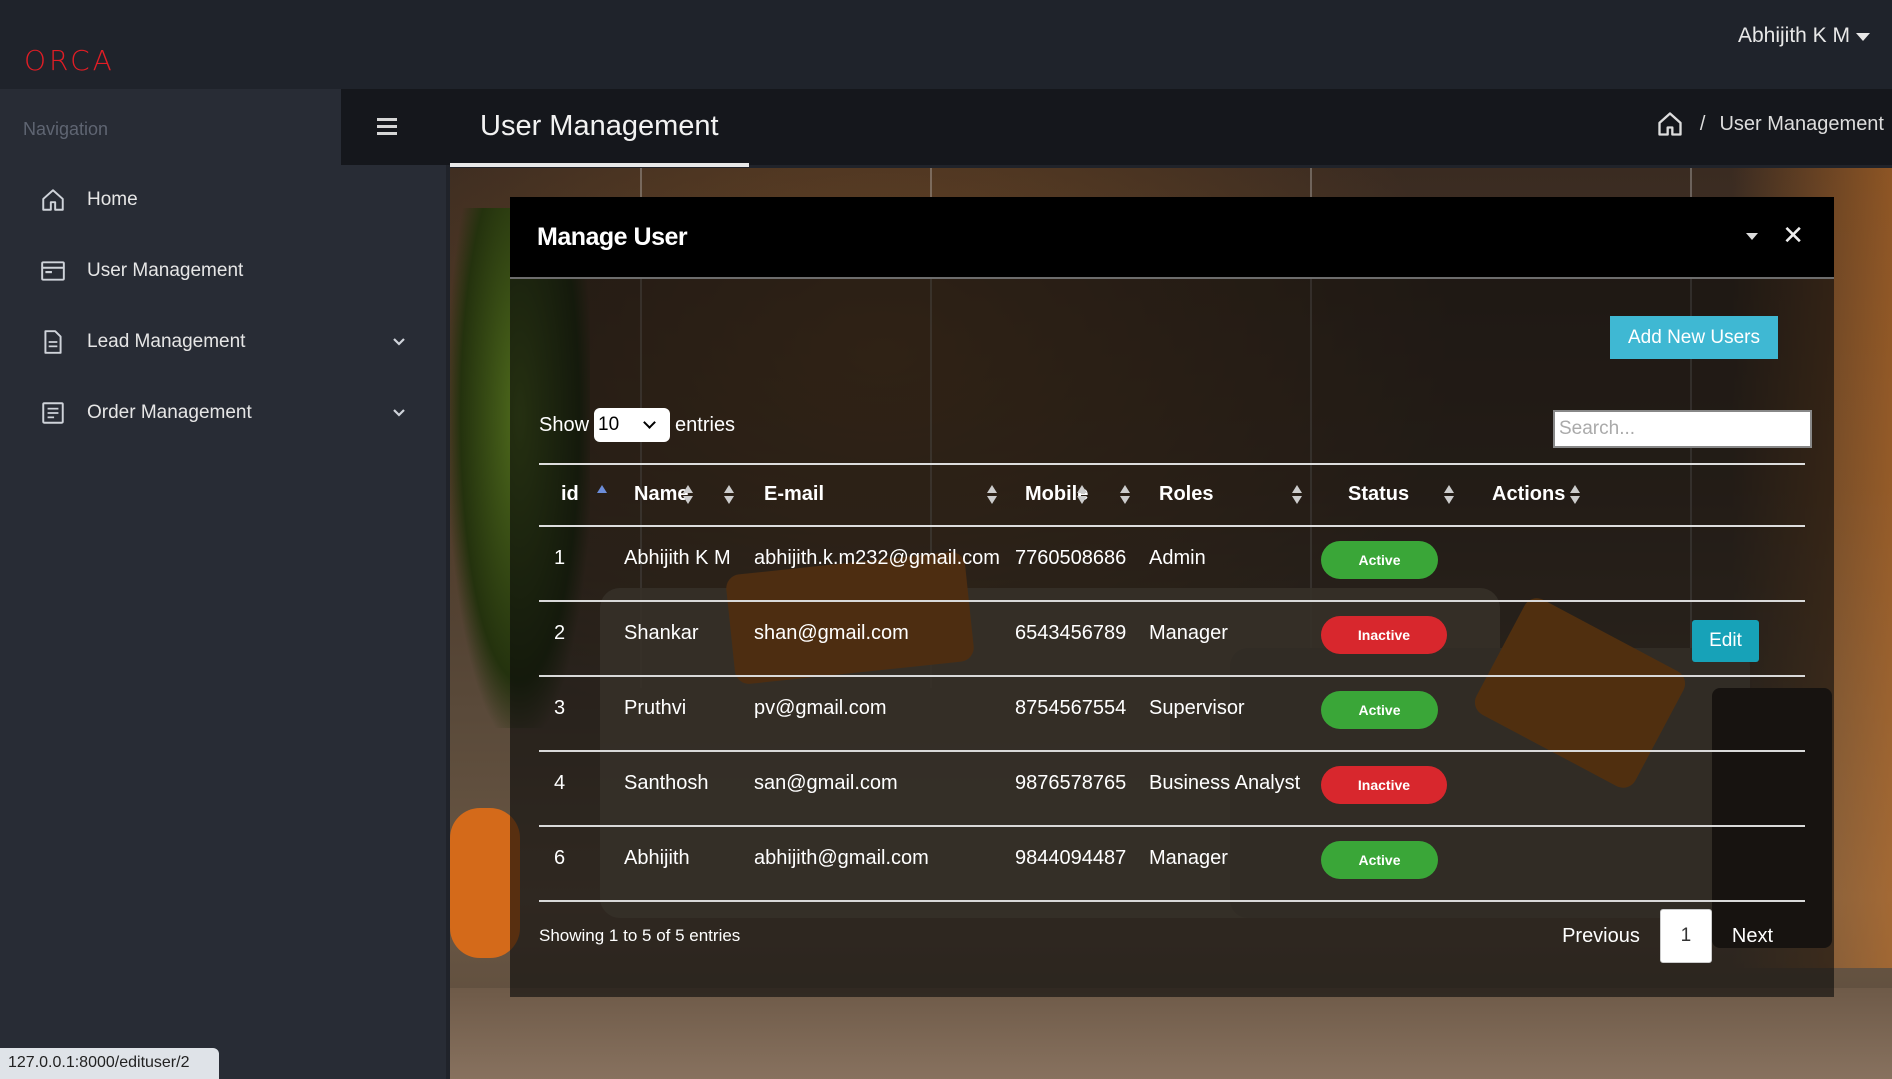 This screenshot has width=1892, height=1079. Describe the element at coordinates (112, 199) in the screenshot. I see `sidebar-item-label: Home` at that location.